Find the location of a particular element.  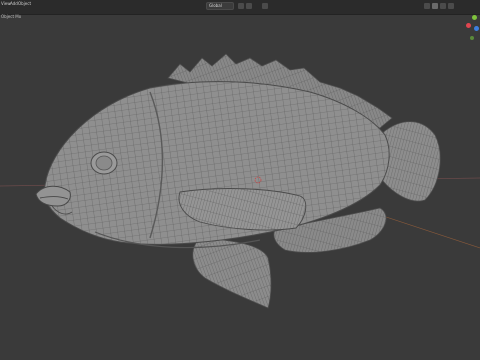

solid-icon is located at coordinates (435, 6).